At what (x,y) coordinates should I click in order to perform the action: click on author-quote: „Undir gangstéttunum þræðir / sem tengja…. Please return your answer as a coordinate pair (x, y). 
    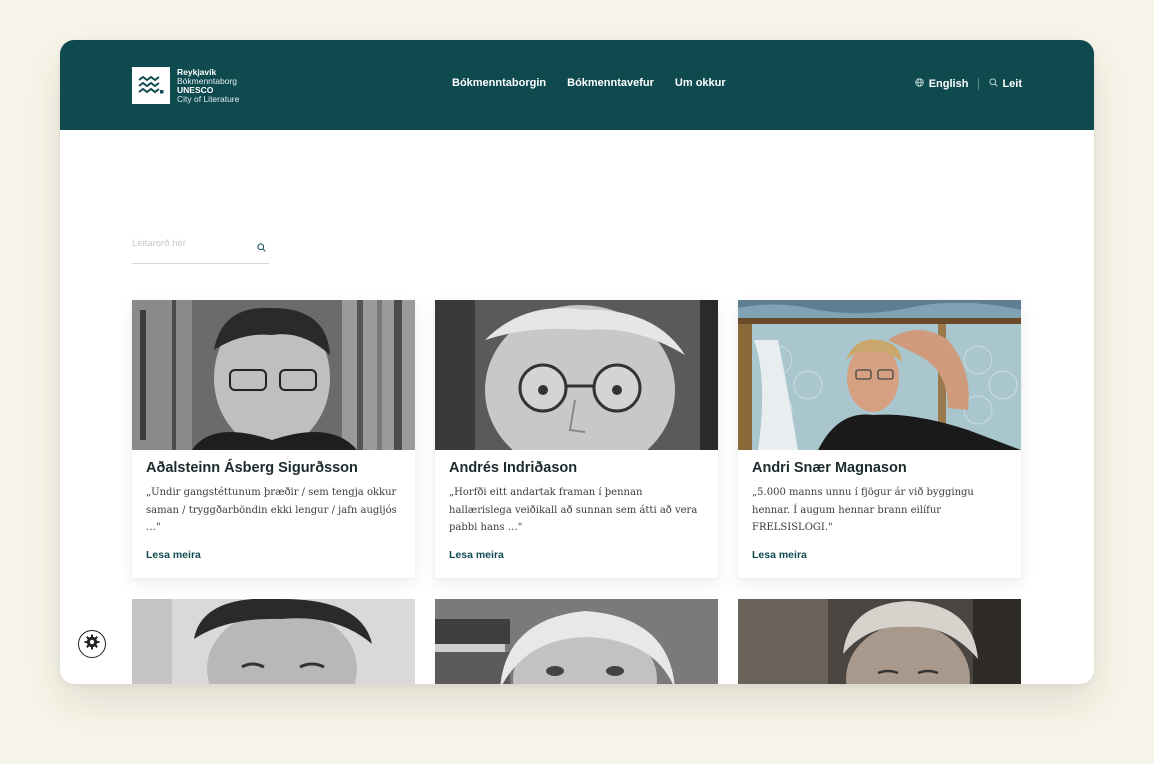
    Looking at the image, I should click on (271, 510).